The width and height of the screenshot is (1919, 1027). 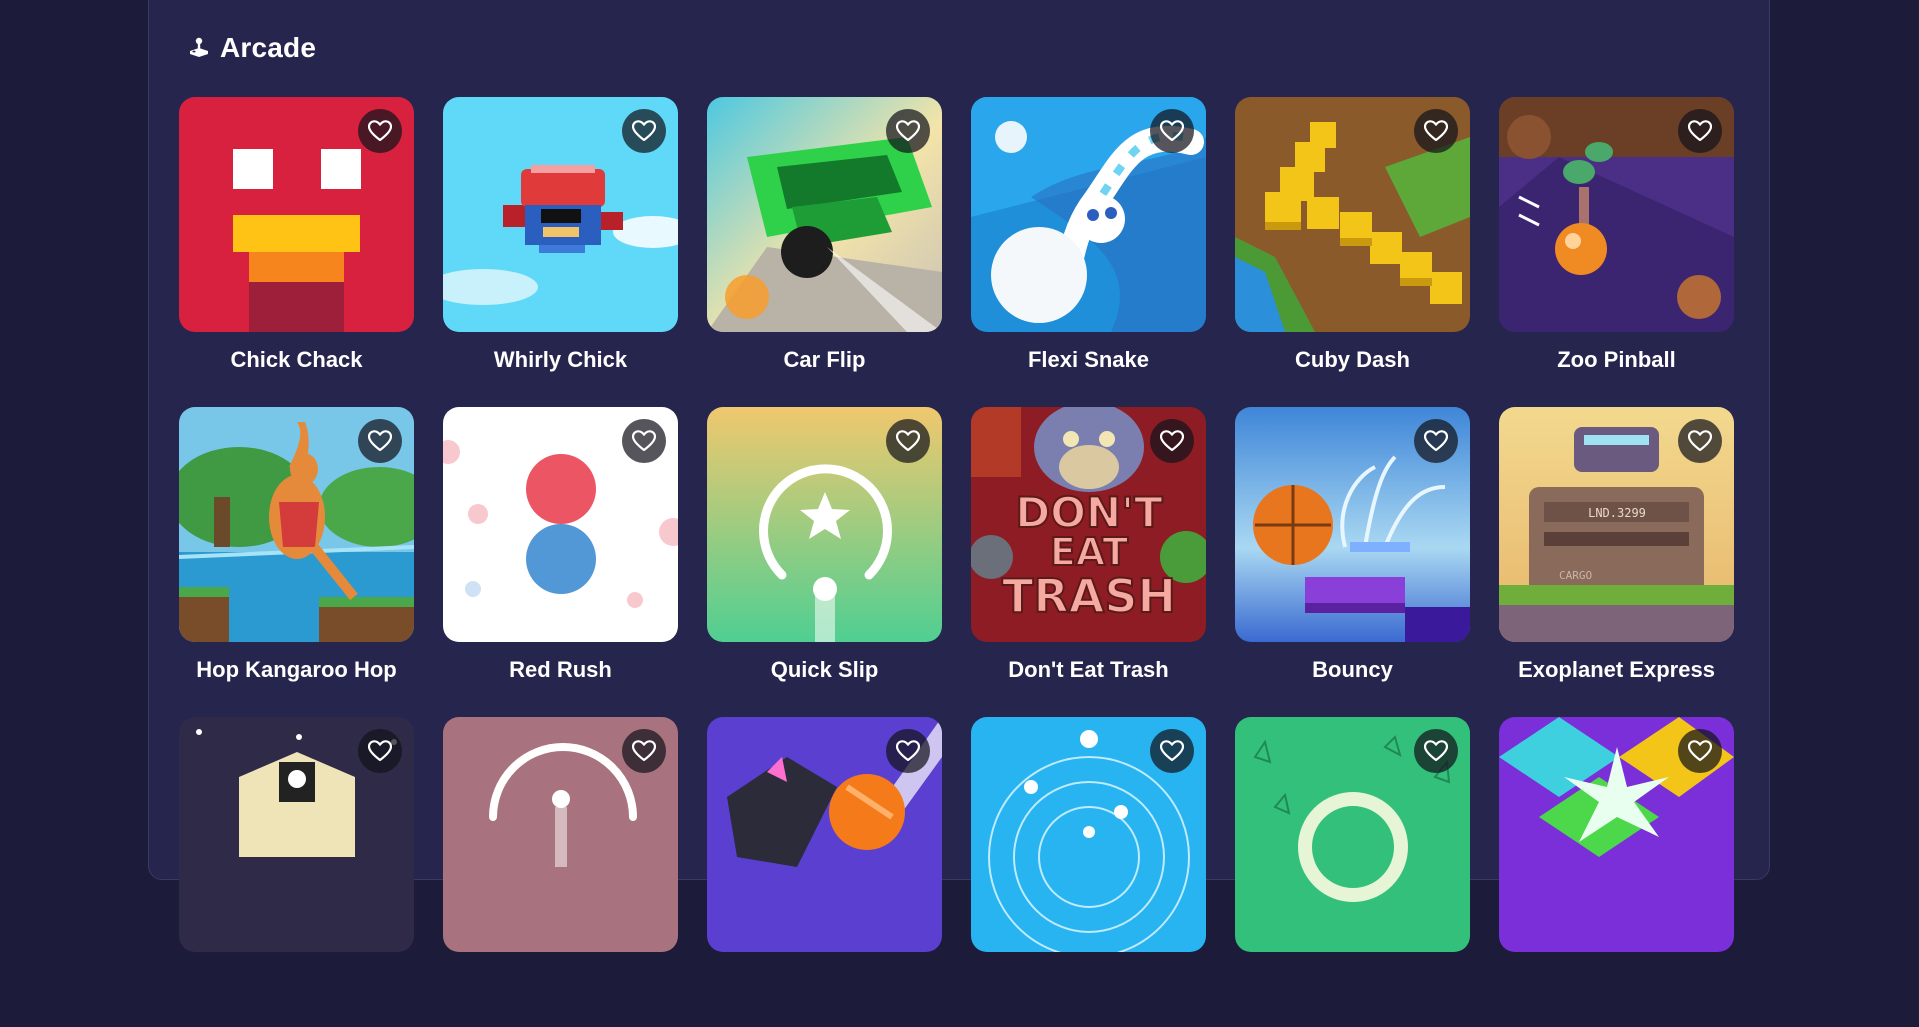 I want to click on game-card: DON'T EAT TRASH Don't Eat Trash, so click(x=1088, y=562).